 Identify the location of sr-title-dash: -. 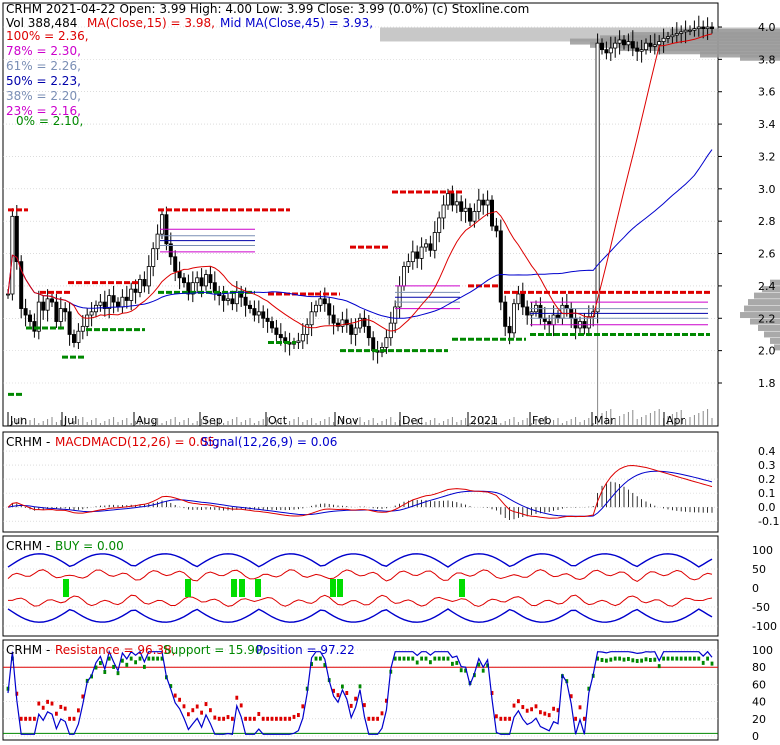
(48, 650).